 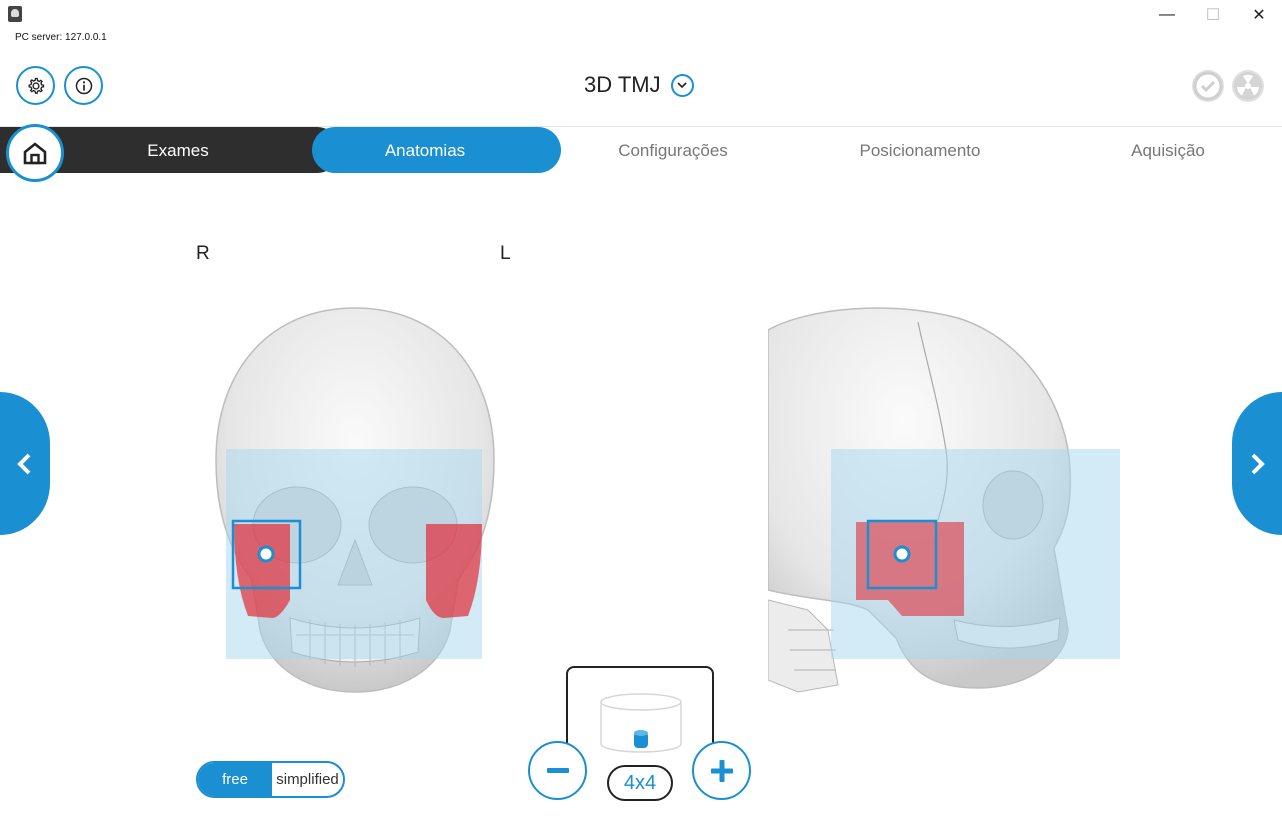 I want to click on minus-icon, so click(x=557, y=770).